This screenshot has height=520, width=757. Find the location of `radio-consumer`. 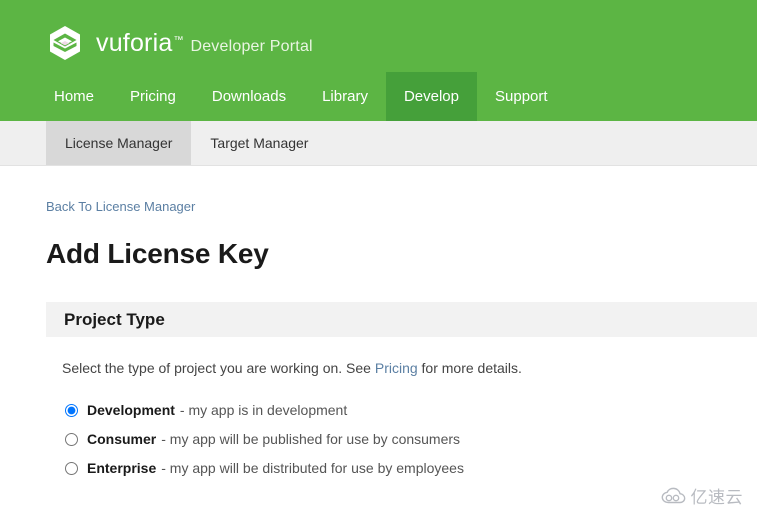

radio-consumer is located at coordinates (71, 439).